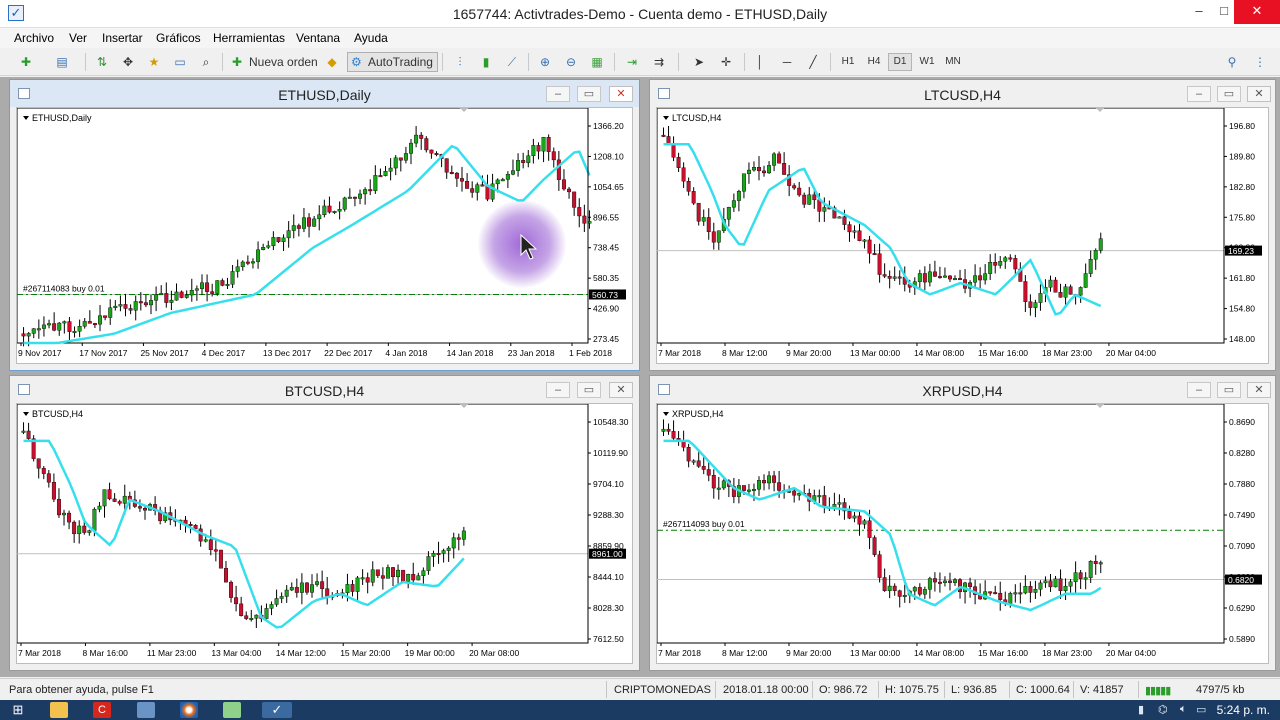  What do you see at coordinates (1163, 709) in the screenshot?
I see `network-icon: ⌬` at bounding box center [1163, 709].